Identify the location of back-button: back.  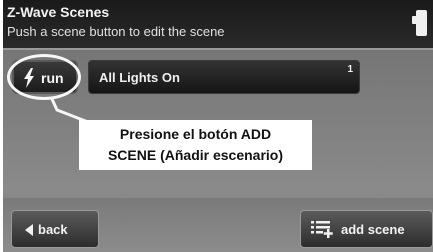
(55, 229).